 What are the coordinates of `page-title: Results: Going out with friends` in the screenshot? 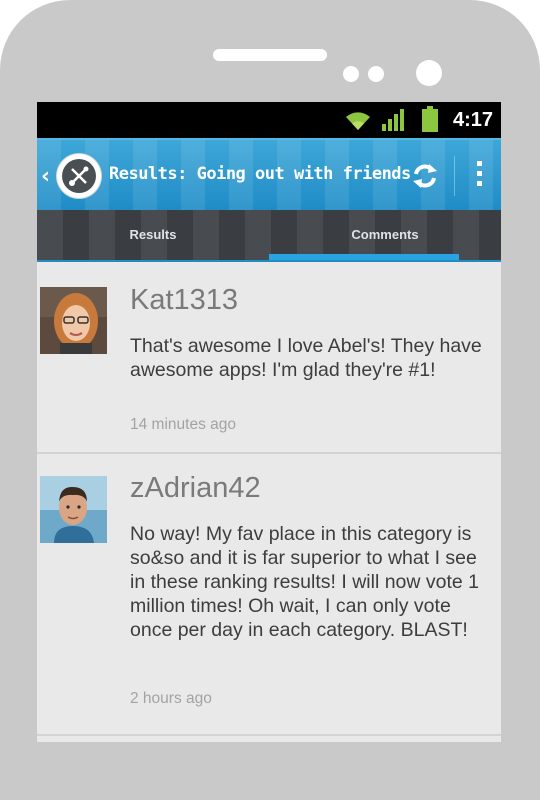 It's located at (260, 174).